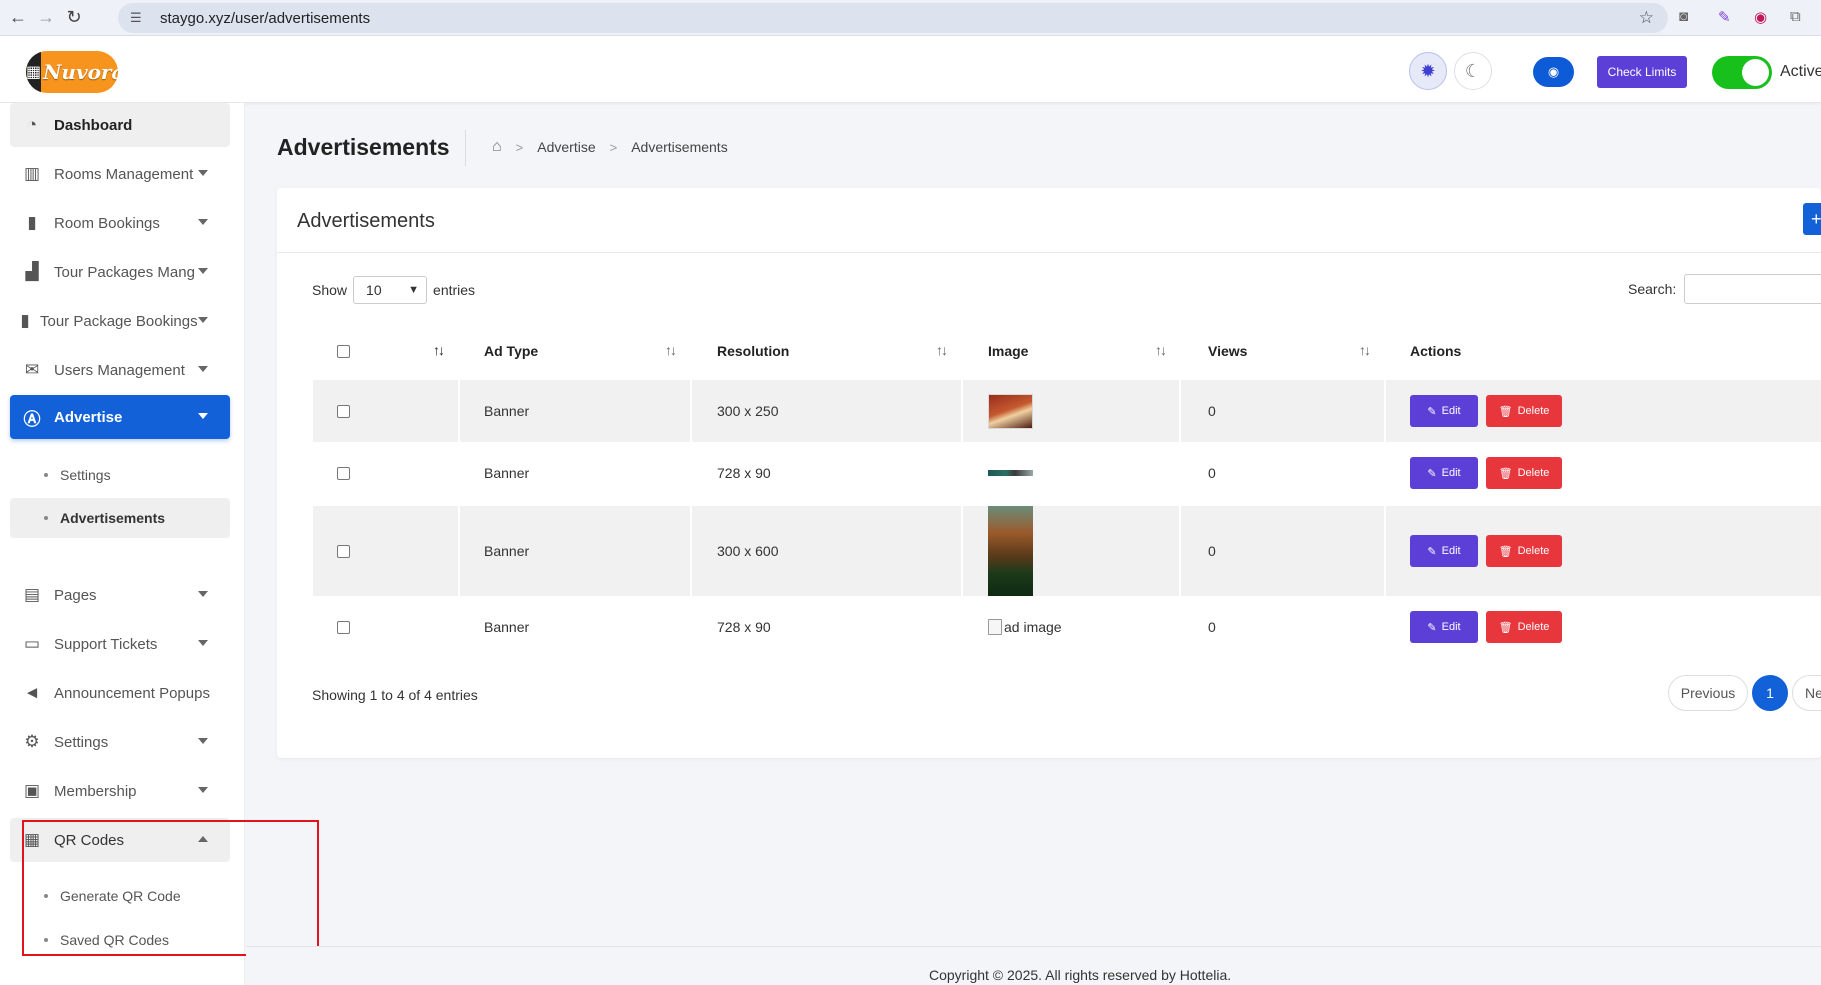  Describe the element at coordinates (465, 148) in the screenshot. I see `title-divider` at that location.